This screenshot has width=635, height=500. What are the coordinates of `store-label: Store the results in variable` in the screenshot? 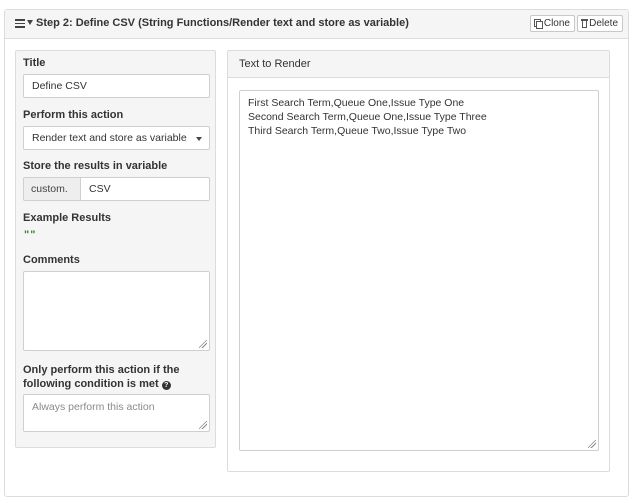 It's located at (95, 166).